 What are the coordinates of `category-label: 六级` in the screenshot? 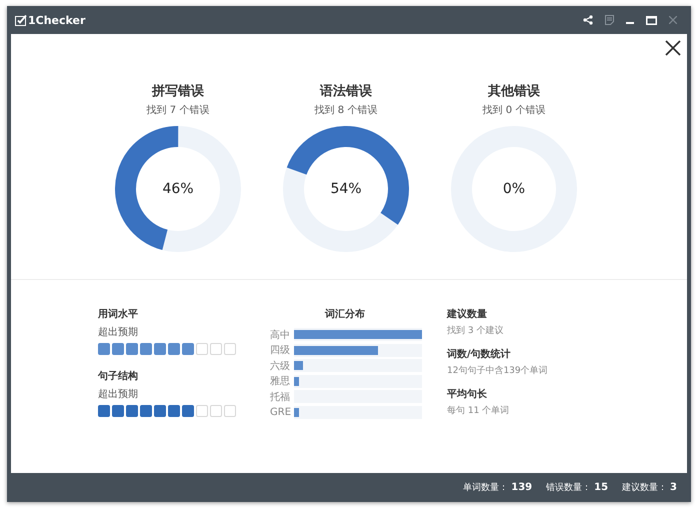 It's located at (280, 366).